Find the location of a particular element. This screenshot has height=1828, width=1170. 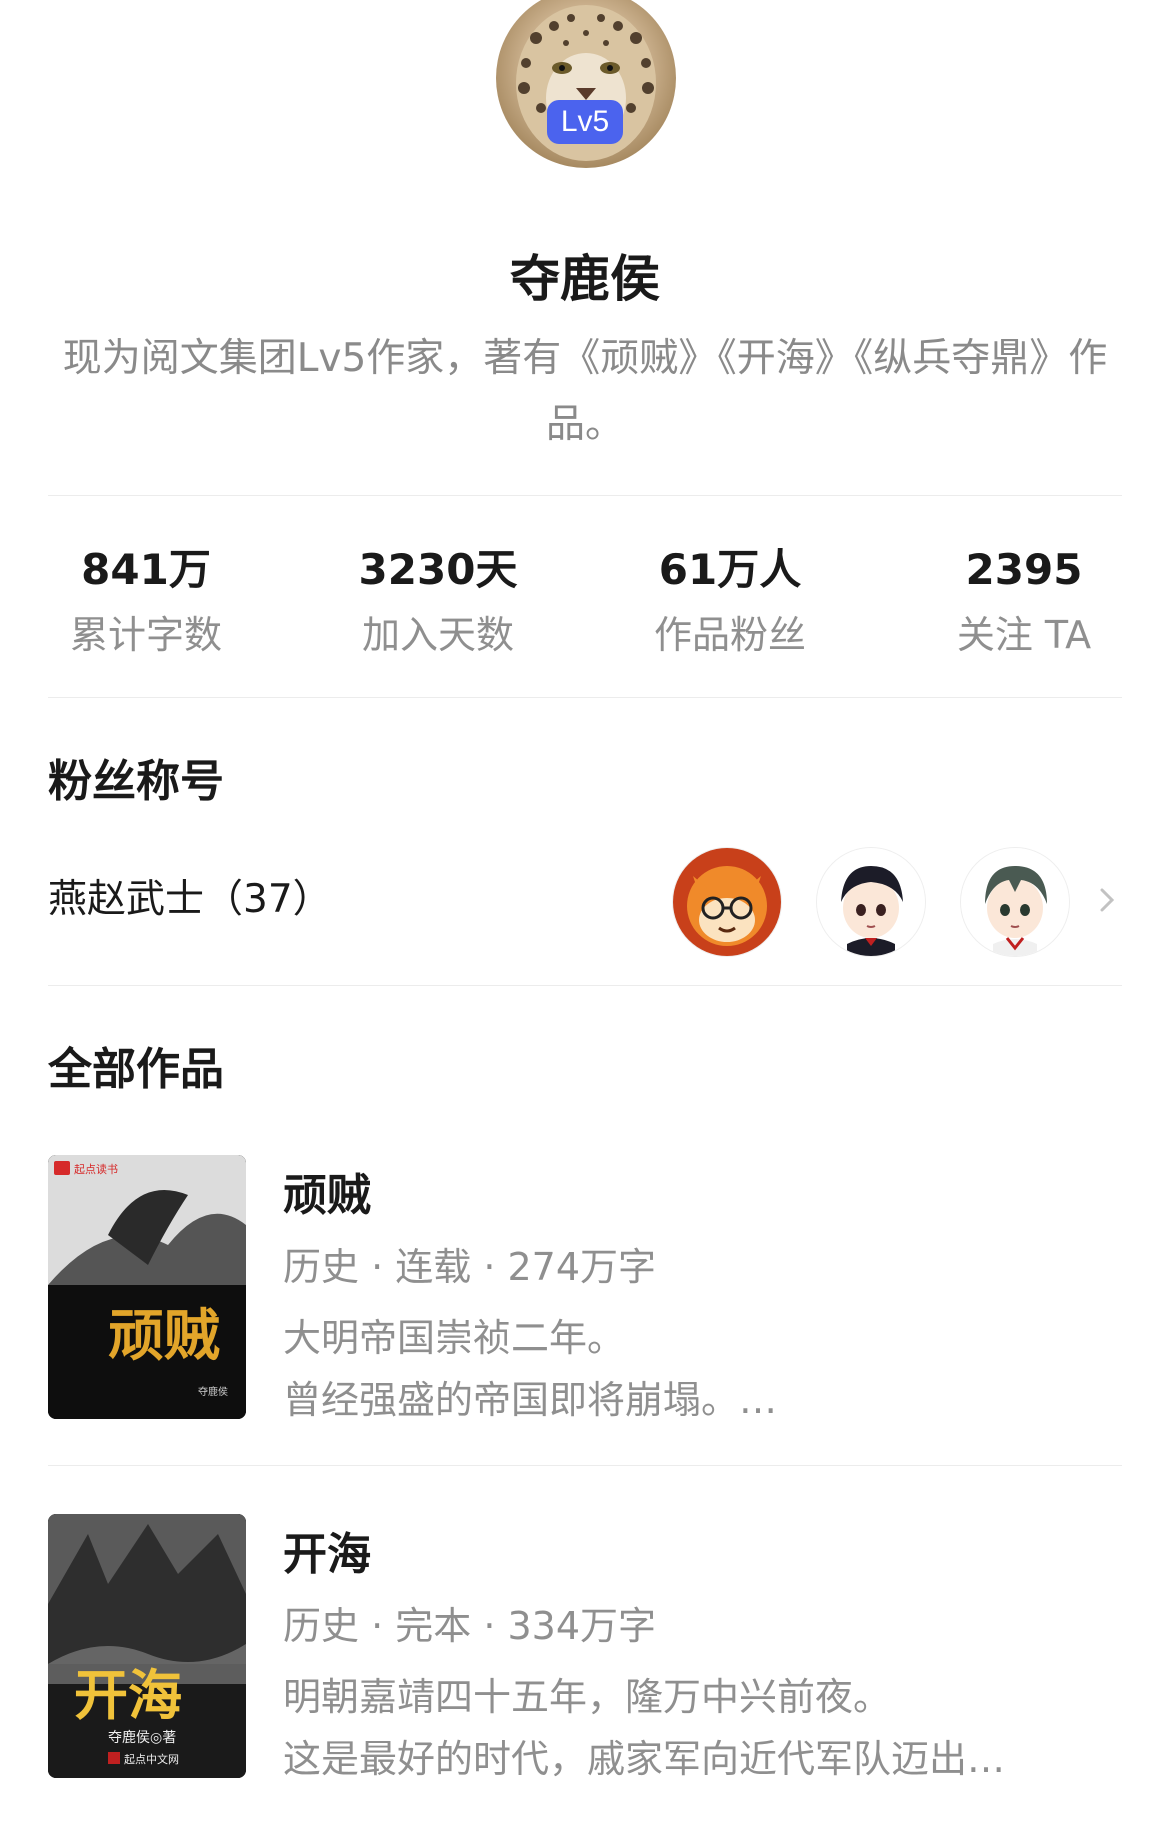

anime-boy-avatar-2-icon is located at coordinates (1015, 902).